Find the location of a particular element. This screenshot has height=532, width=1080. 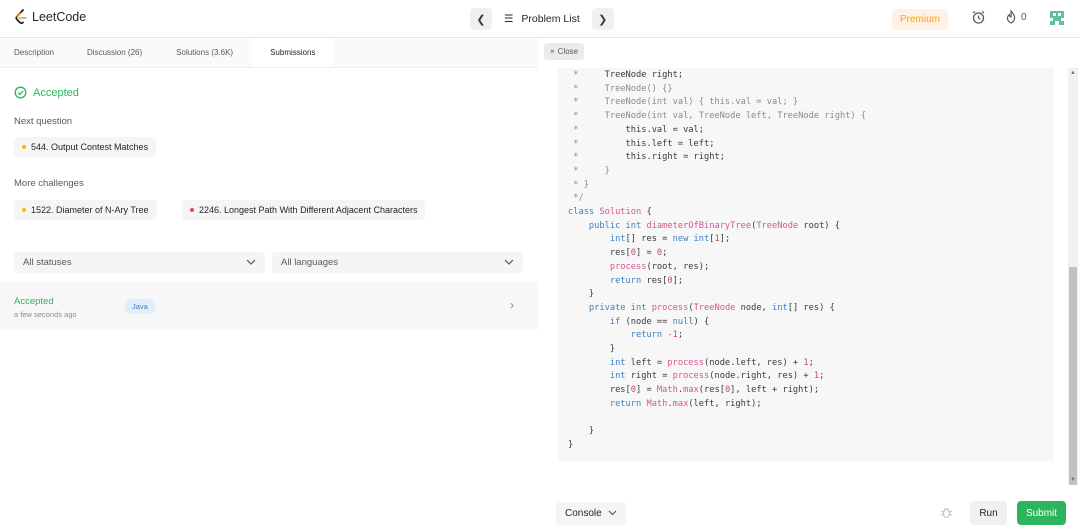

prev-problem-button: ❮ is located at coordinates (481, 19).